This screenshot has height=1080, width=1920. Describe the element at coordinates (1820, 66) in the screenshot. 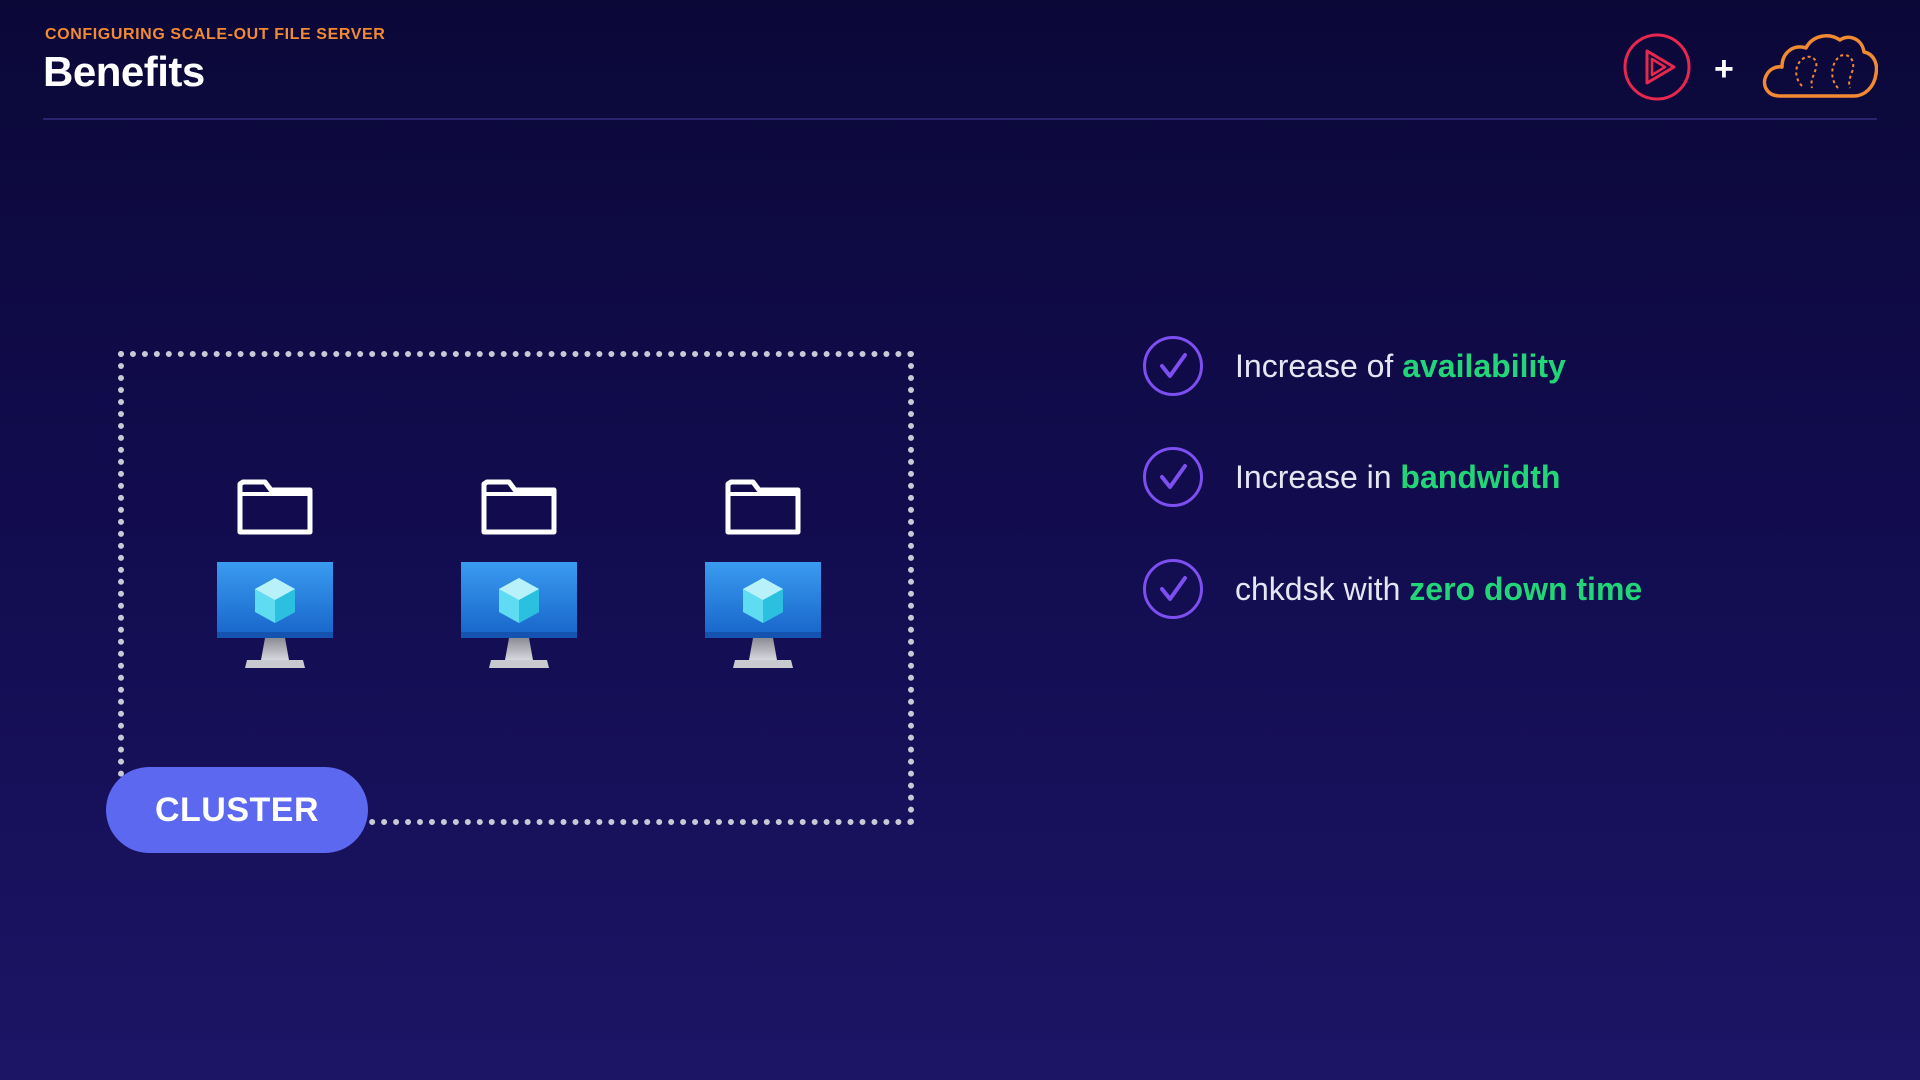

I see `cloud-brain-logo-icon` at that location.